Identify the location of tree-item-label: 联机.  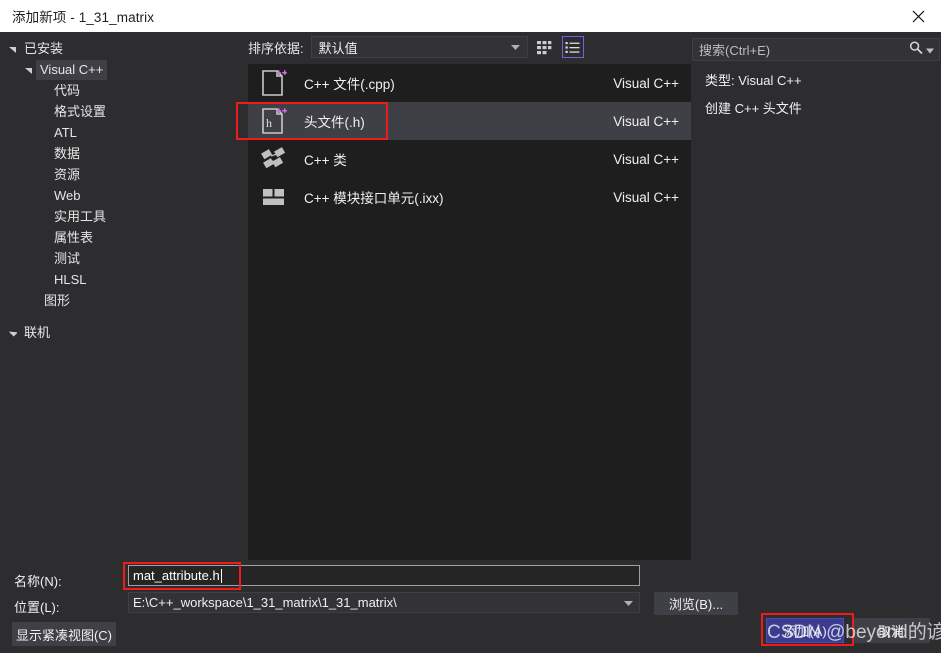
(37, 332).